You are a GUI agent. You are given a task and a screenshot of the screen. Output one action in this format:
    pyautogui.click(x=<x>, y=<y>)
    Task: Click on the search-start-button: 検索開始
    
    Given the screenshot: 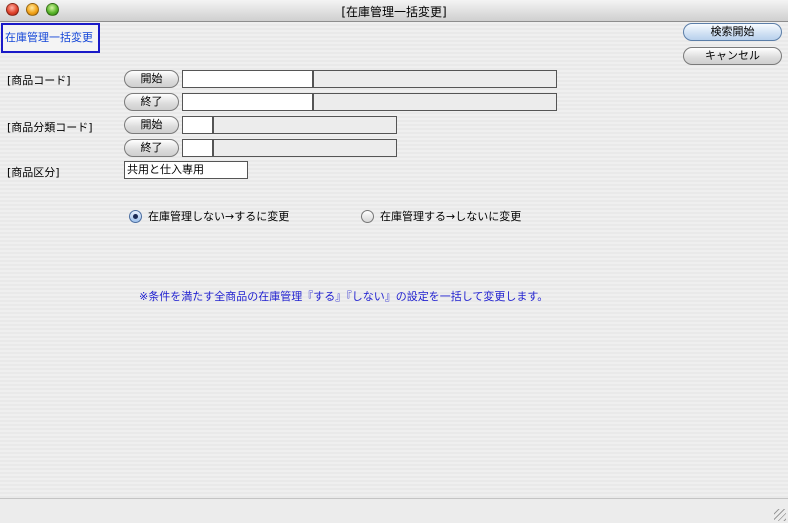 What is the action you would take?
    pyautogui.click(x=732, y=32)
    